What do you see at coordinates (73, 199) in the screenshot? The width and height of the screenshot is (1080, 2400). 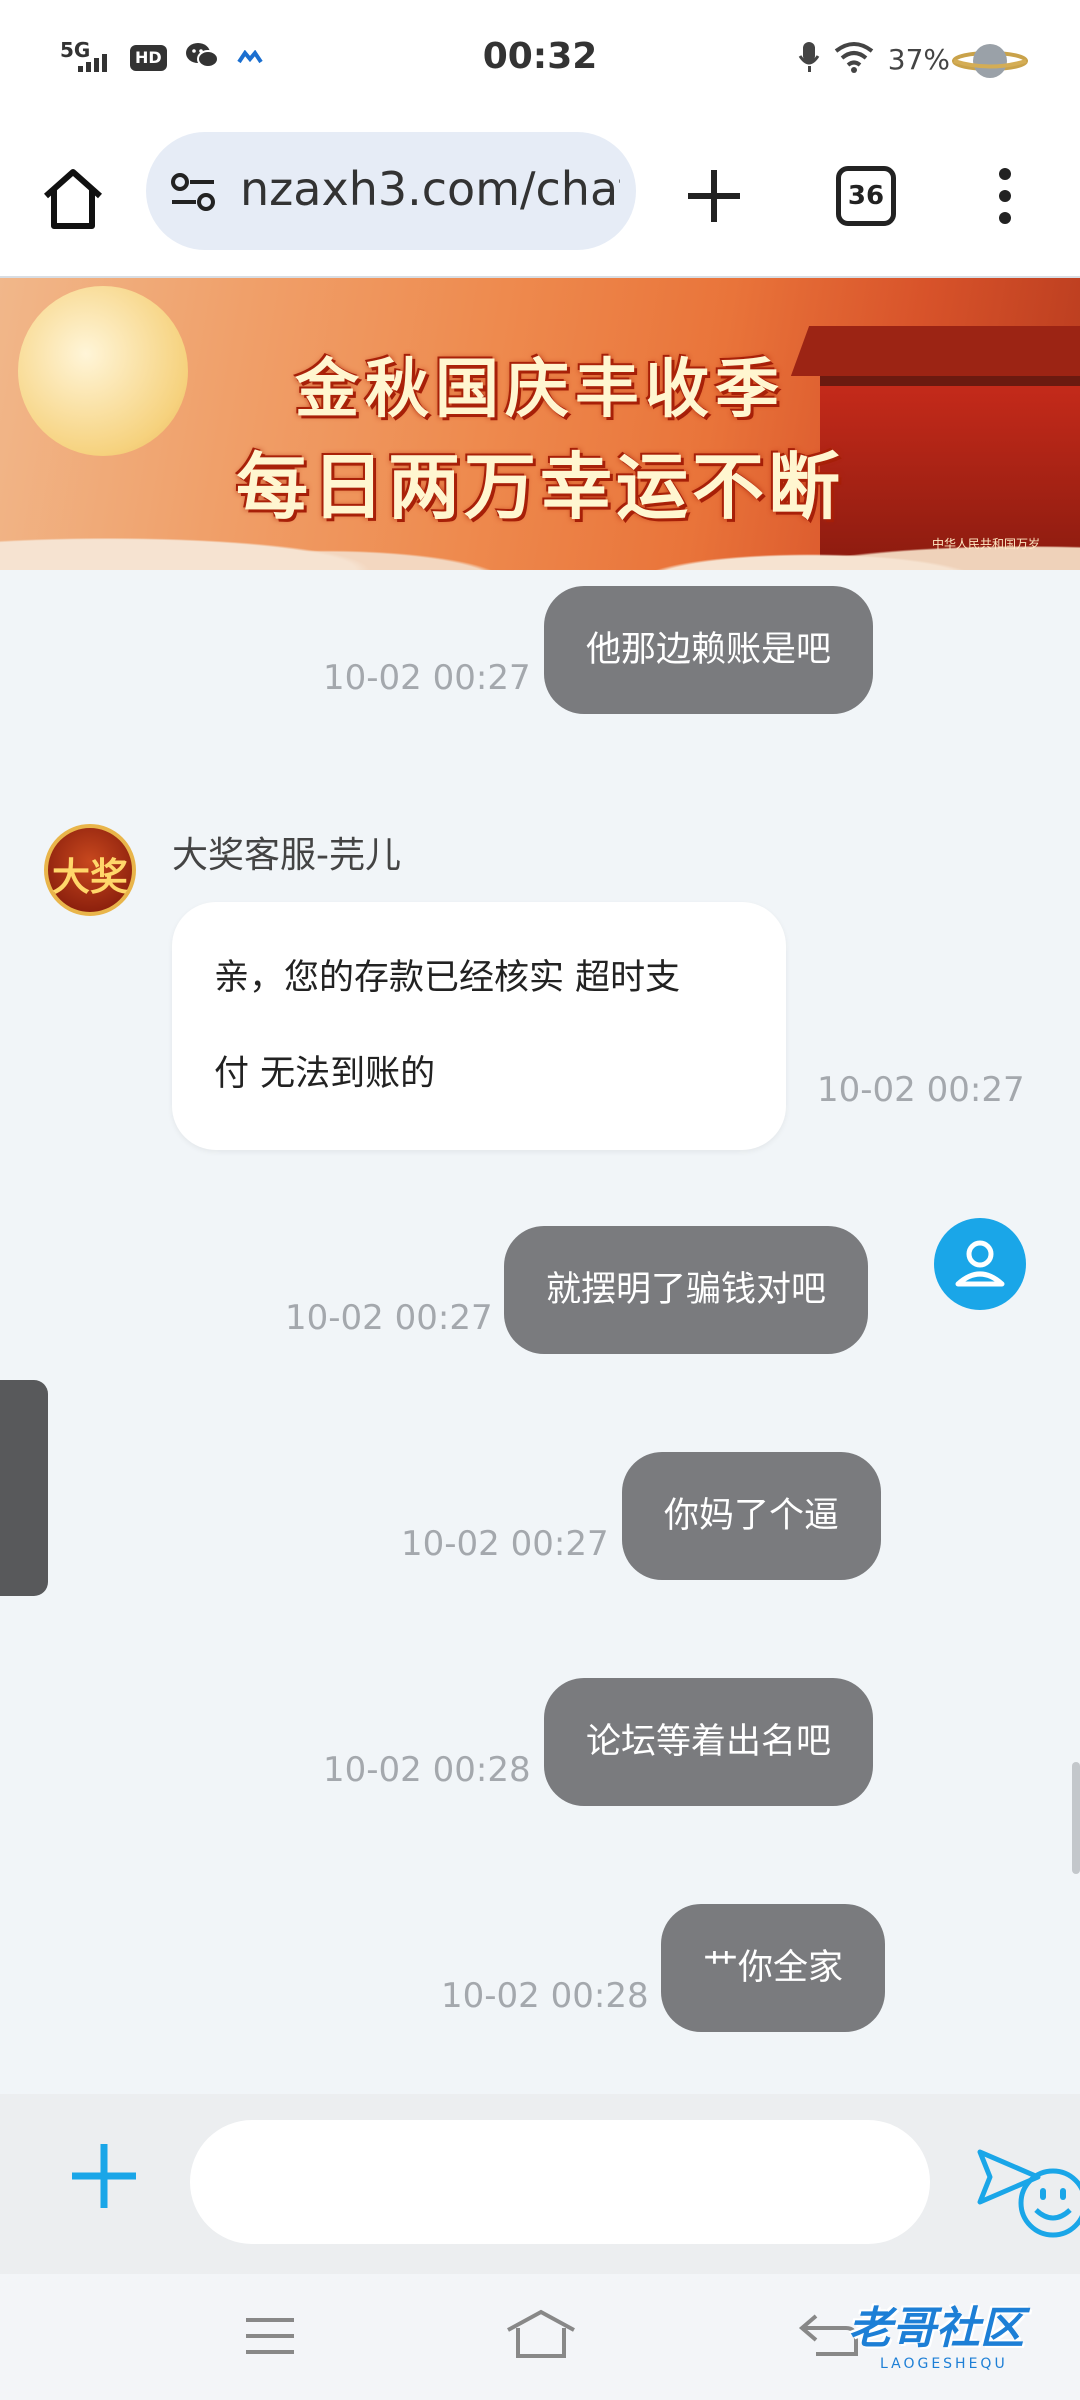 I see `home-icon` at bounding box center [73, 199].